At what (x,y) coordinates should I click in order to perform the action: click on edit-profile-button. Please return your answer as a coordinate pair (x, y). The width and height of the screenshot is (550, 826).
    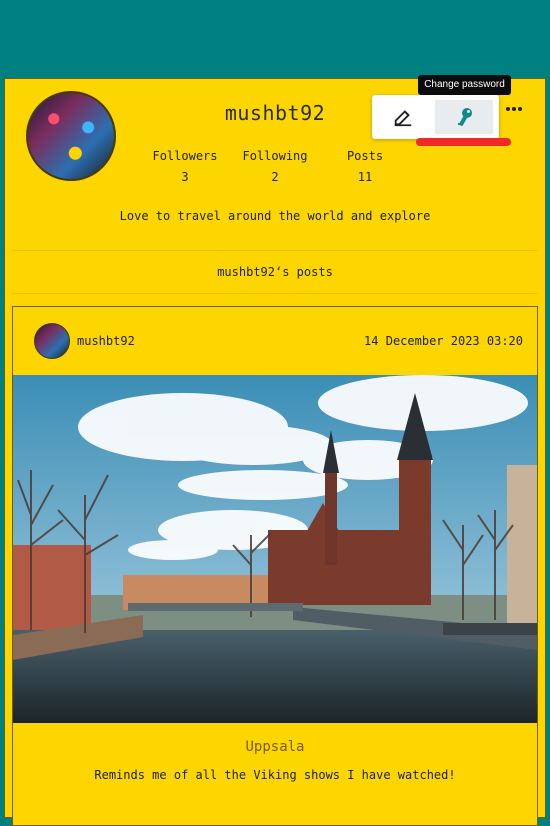
    Looking at the image, I should click on (403, 117).